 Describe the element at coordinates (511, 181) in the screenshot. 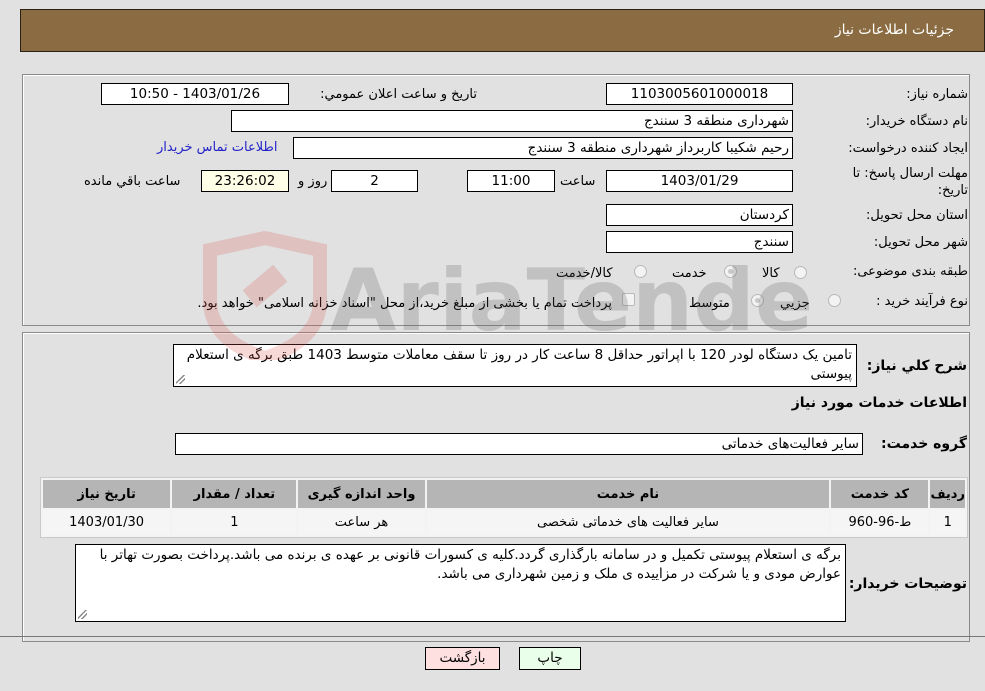

I see `deadline-time-field: 11:00` at that location.